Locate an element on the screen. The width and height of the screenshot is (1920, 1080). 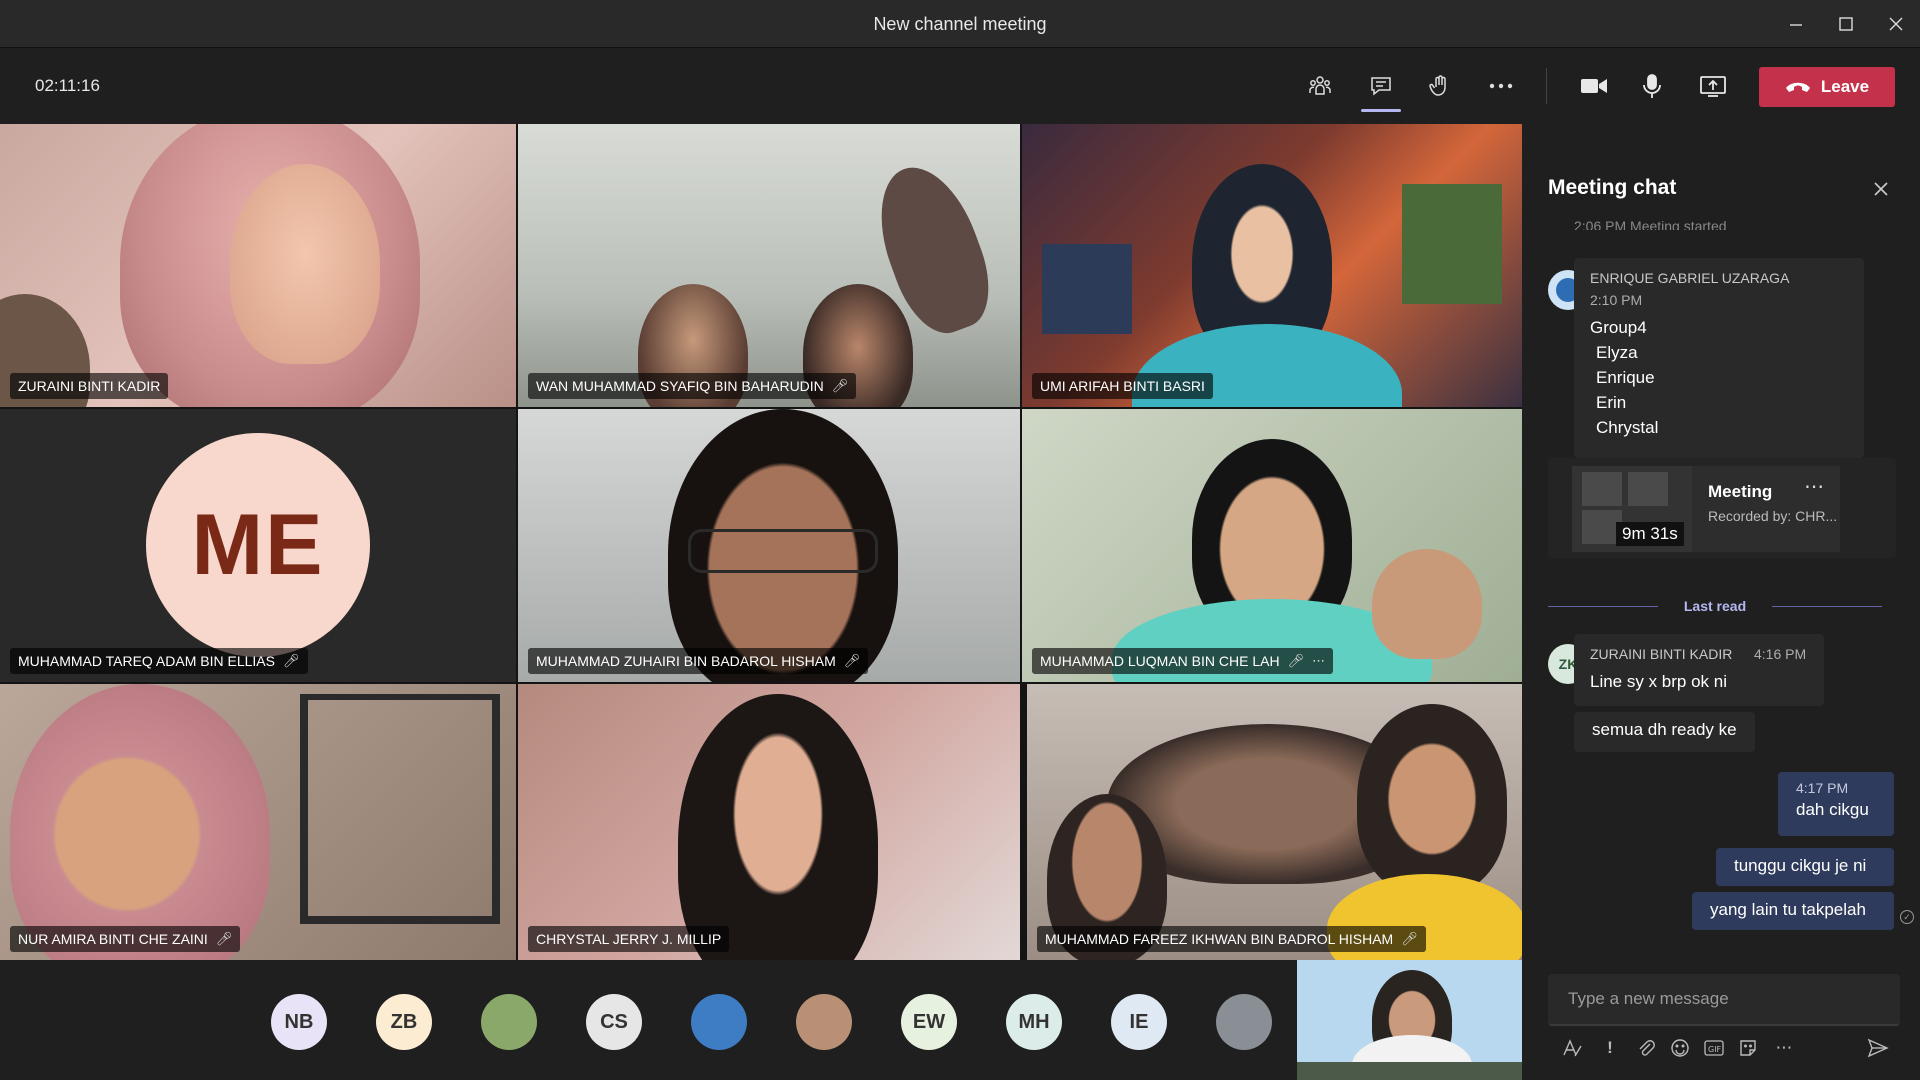
chat-message: semua dh ready ke is located at coordinates (1664, 732).